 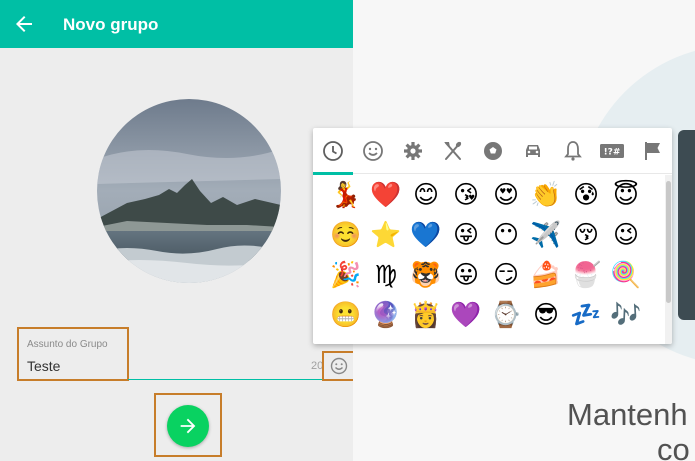 What do you see at coordinates (240, 379) in the screenshot?
I see `subject-underline` at bounding box center [240, 379].